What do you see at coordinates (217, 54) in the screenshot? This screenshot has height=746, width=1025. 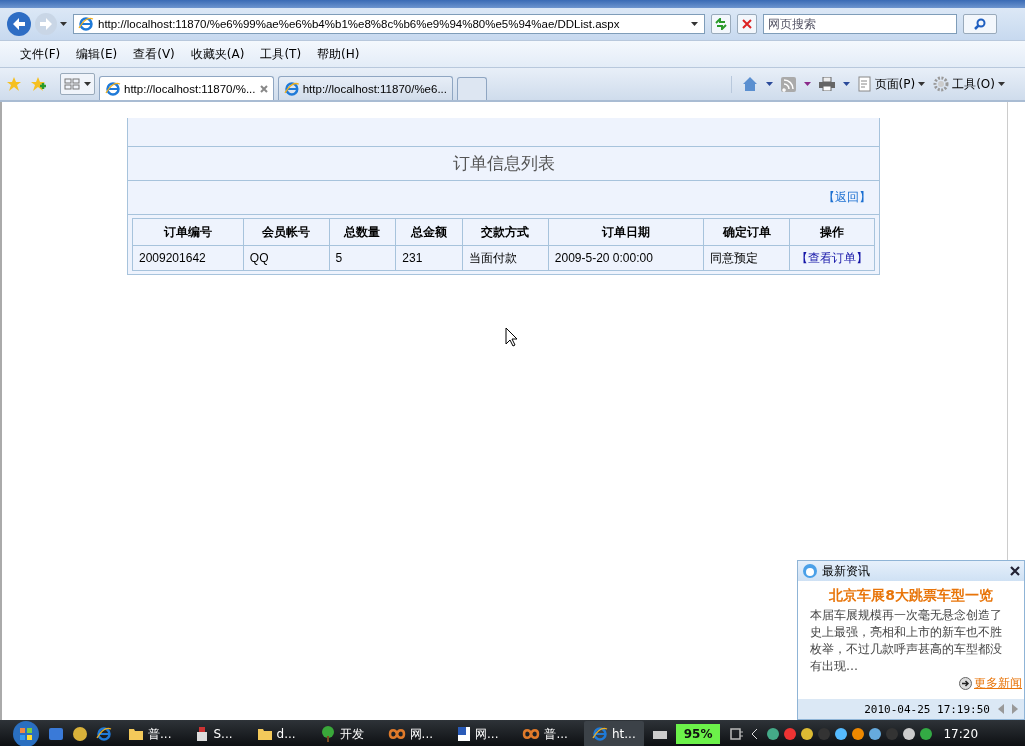 I see `menu-item: 收藏夹(A)` at bounding box center [217, 54].